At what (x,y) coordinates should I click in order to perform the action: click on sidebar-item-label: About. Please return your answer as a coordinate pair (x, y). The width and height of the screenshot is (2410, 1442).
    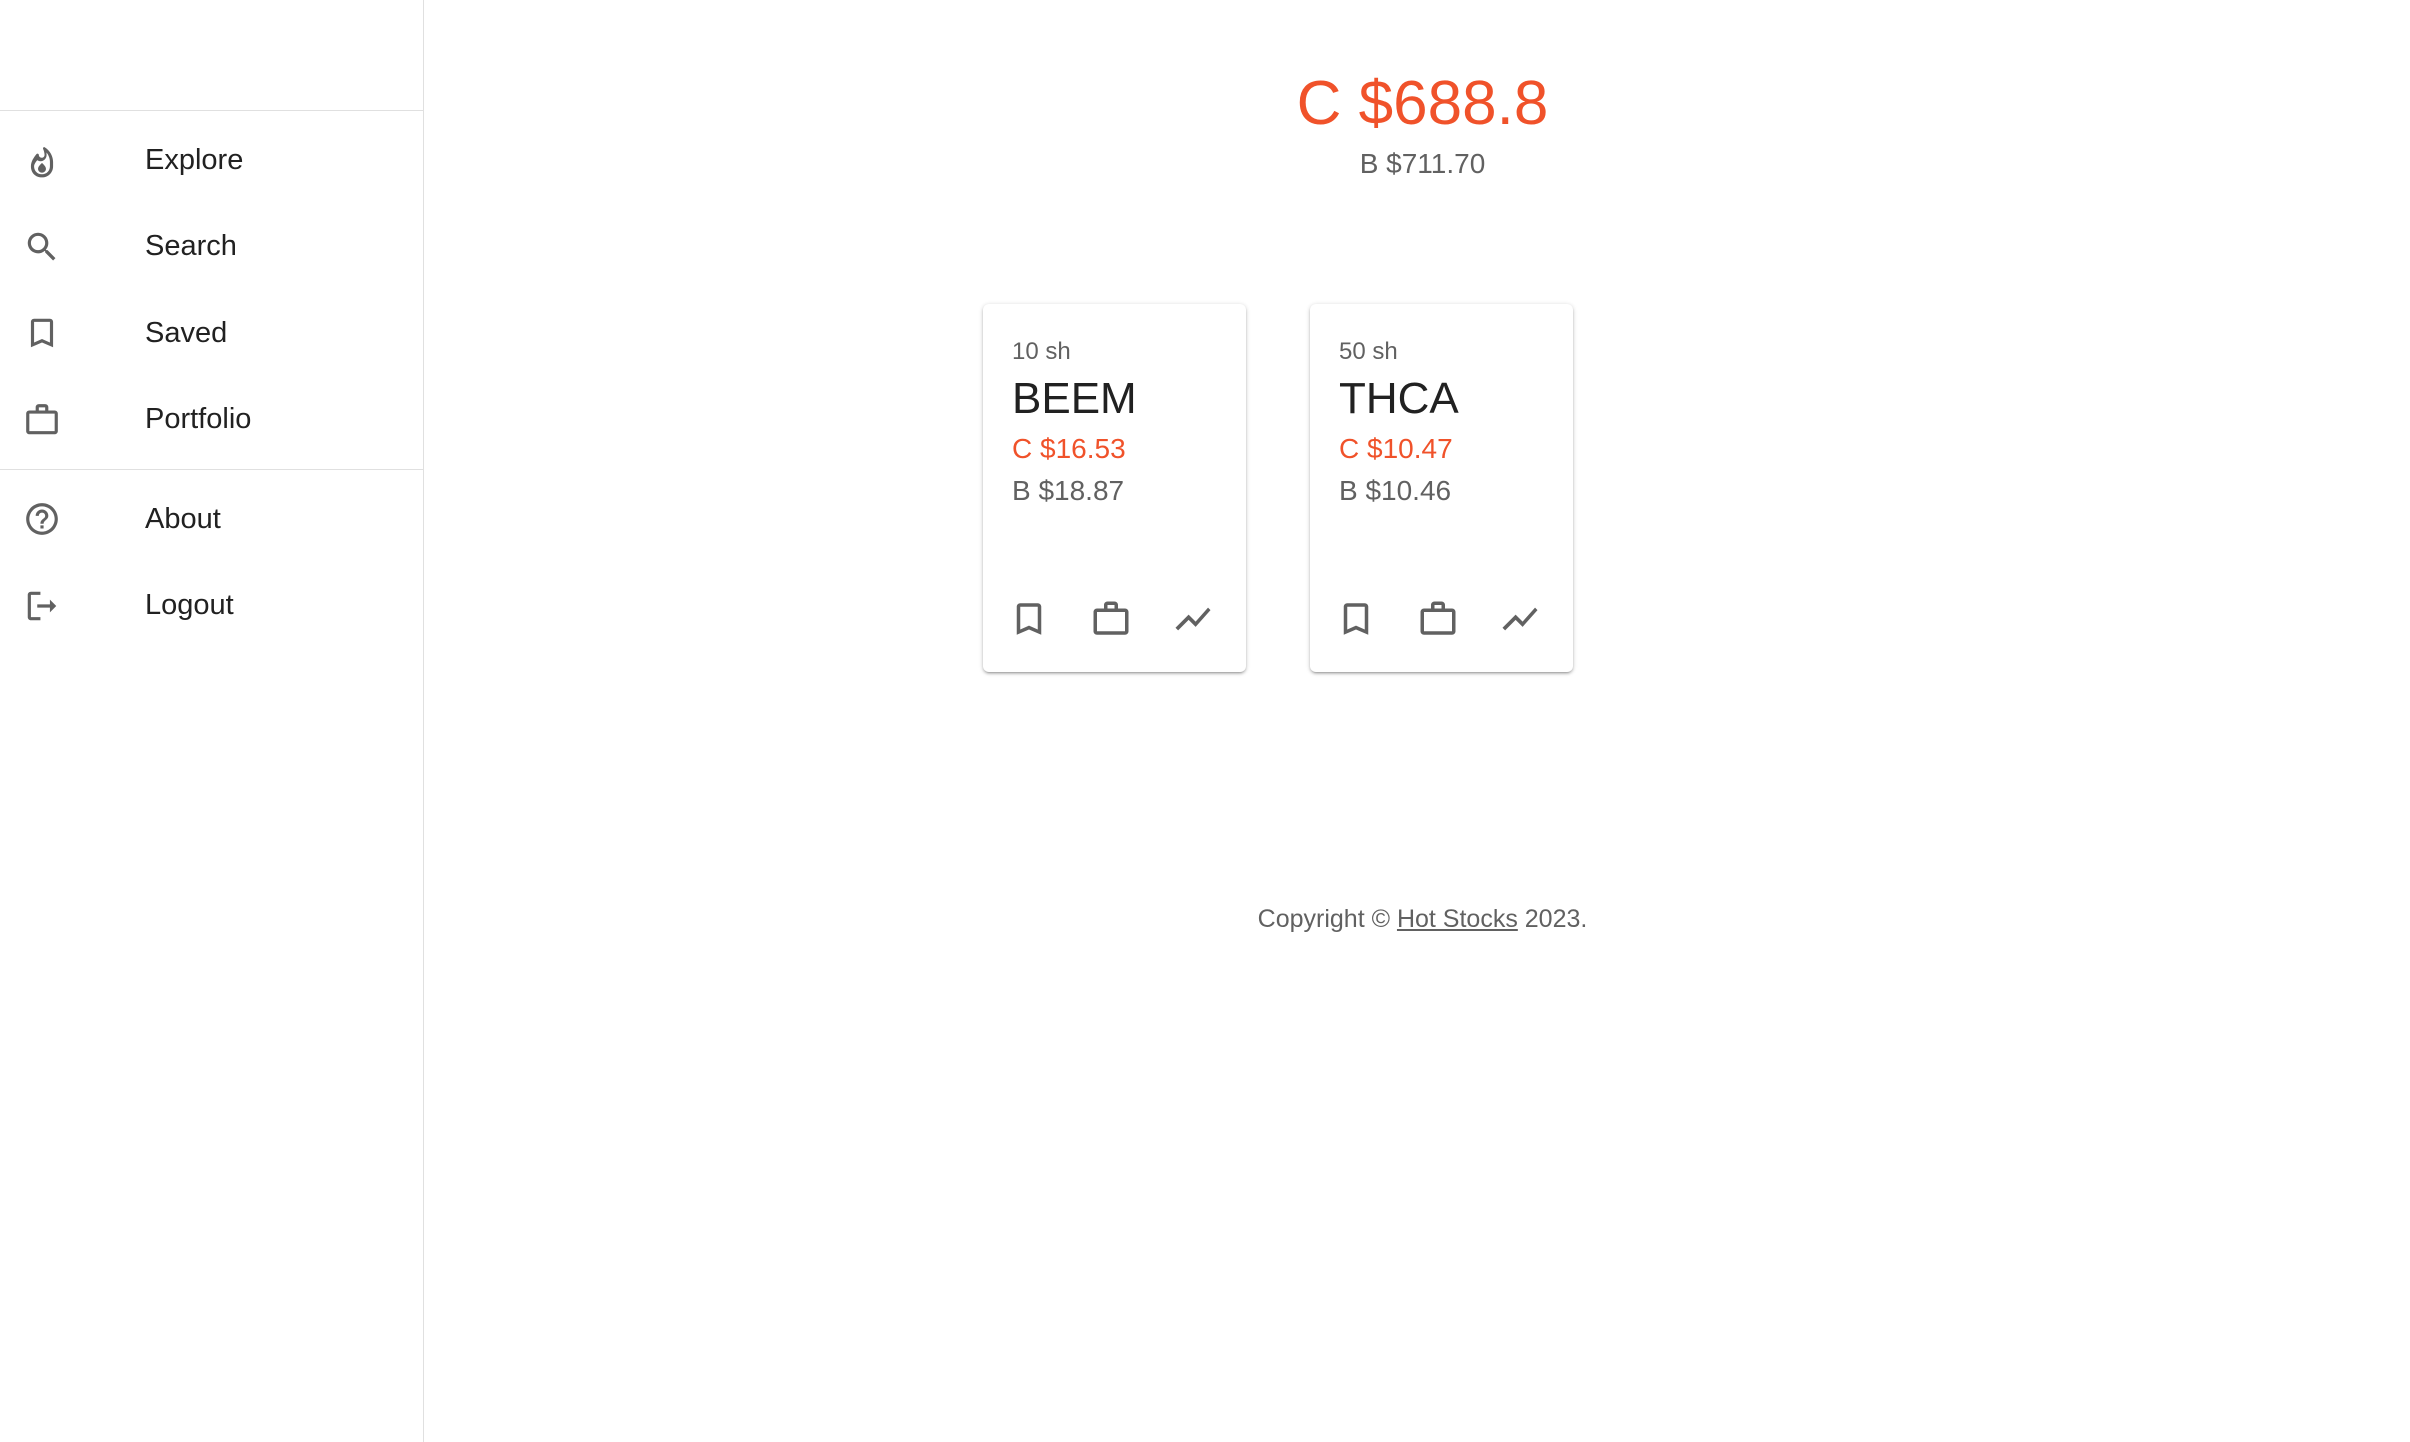
    Looking at the image, I should click on (183, 518).